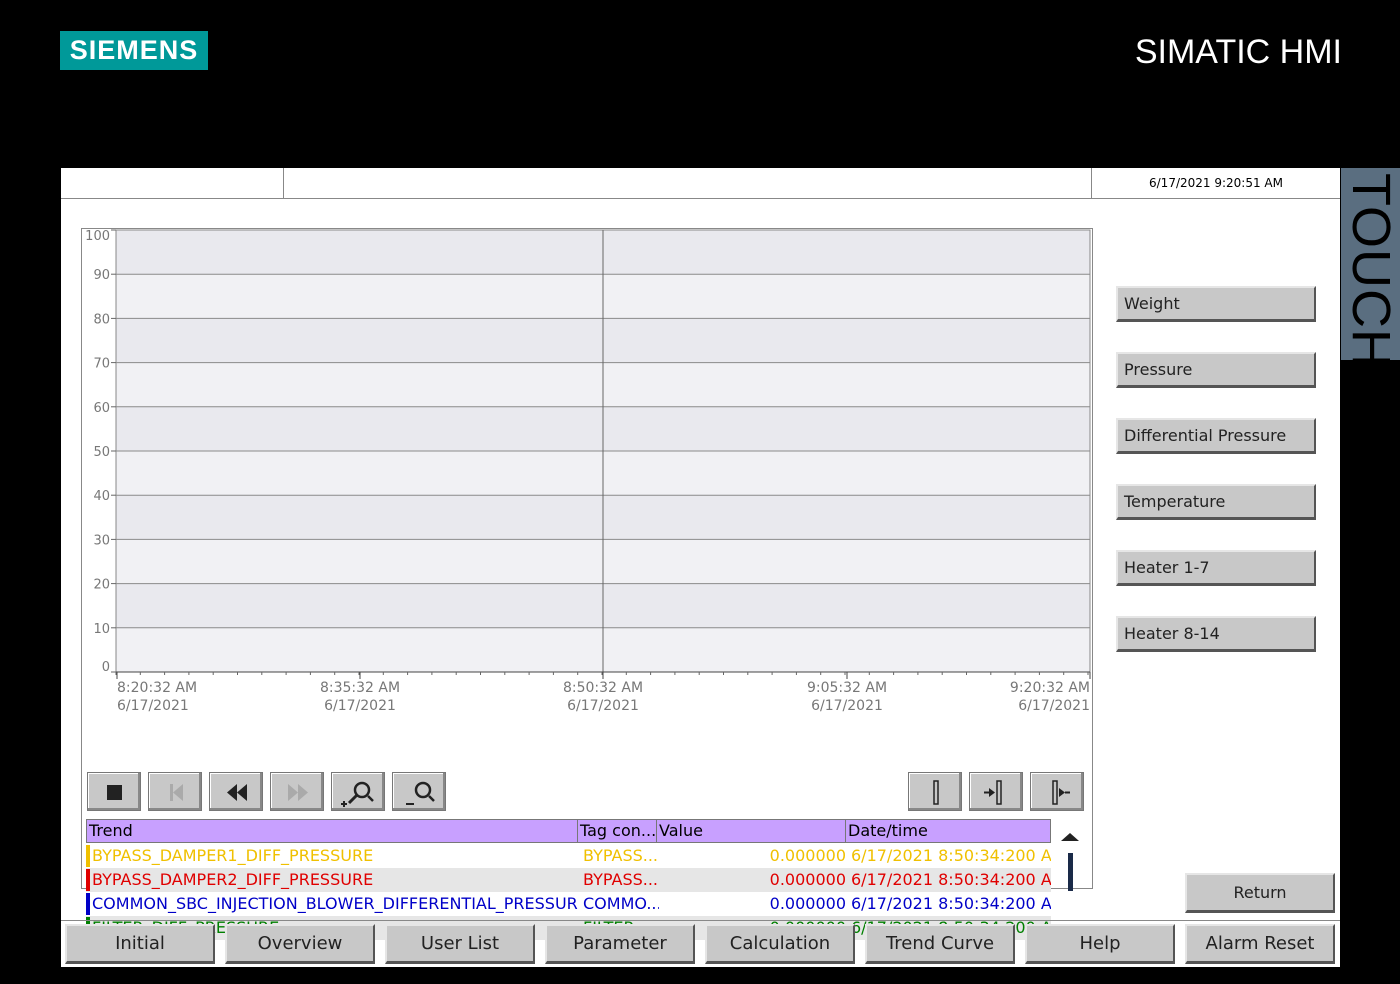  What do you see at coordinates (101, 540) in the screenshot?
I see `y-tick-label: 30` at bounding box center [101, 540].